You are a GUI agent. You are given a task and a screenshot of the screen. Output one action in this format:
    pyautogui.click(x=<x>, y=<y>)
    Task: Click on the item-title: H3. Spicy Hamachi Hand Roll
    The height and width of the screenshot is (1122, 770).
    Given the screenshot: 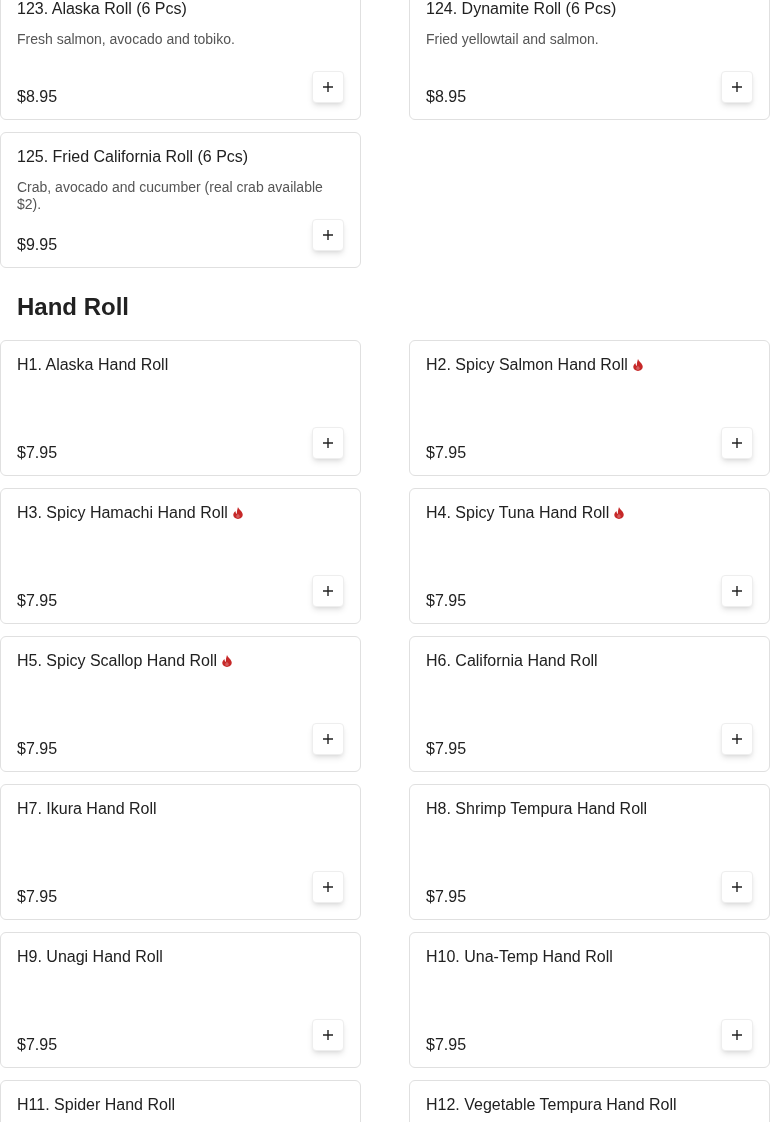 What is the action you would take?
    pyautogui.click(x=122, y=513)
    